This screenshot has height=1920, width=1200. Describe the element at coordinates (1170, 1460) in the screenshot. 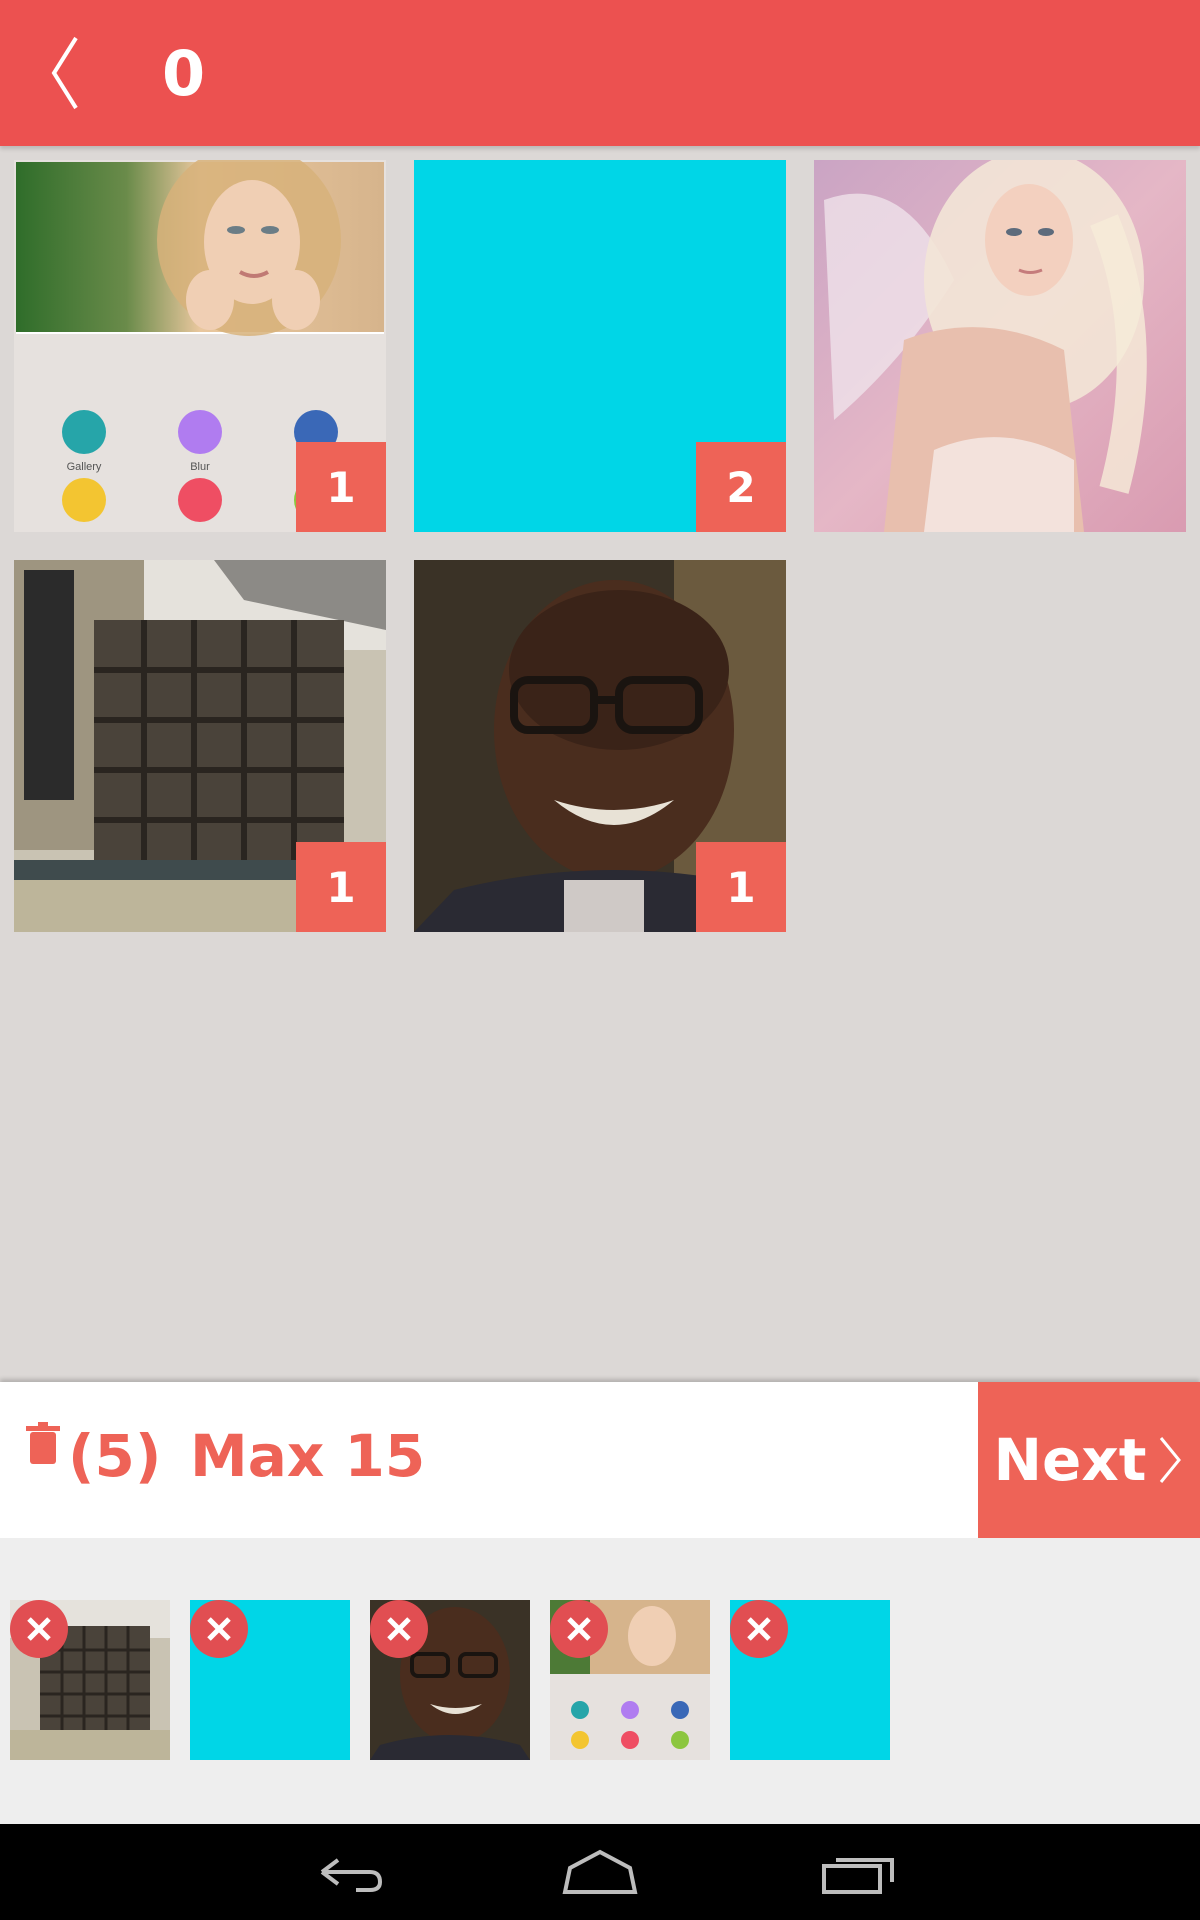

I see `chevron-right-icon` at that location.